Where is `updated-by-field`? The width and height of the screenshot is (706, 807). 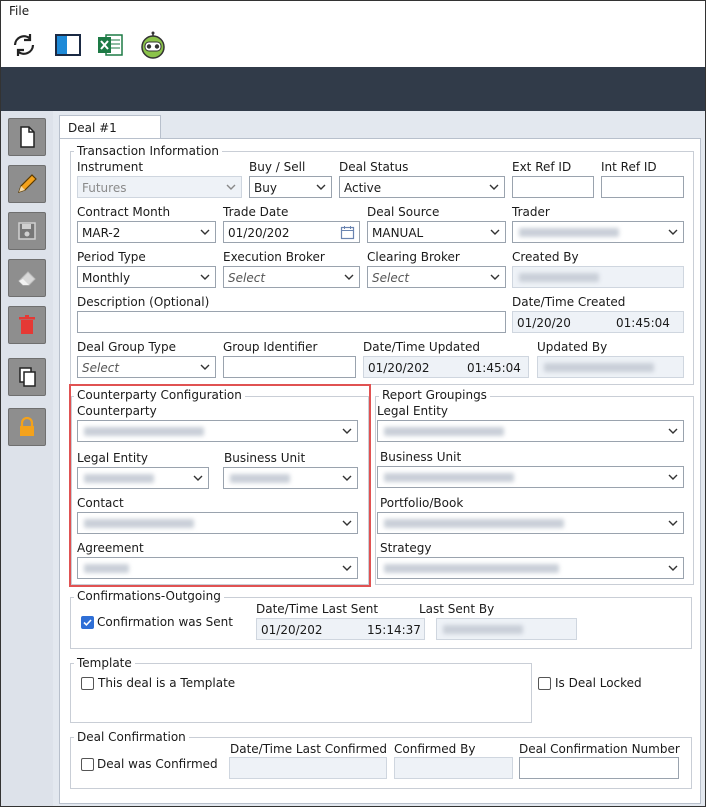
updated-by-field is located at coordinates (610, 367).